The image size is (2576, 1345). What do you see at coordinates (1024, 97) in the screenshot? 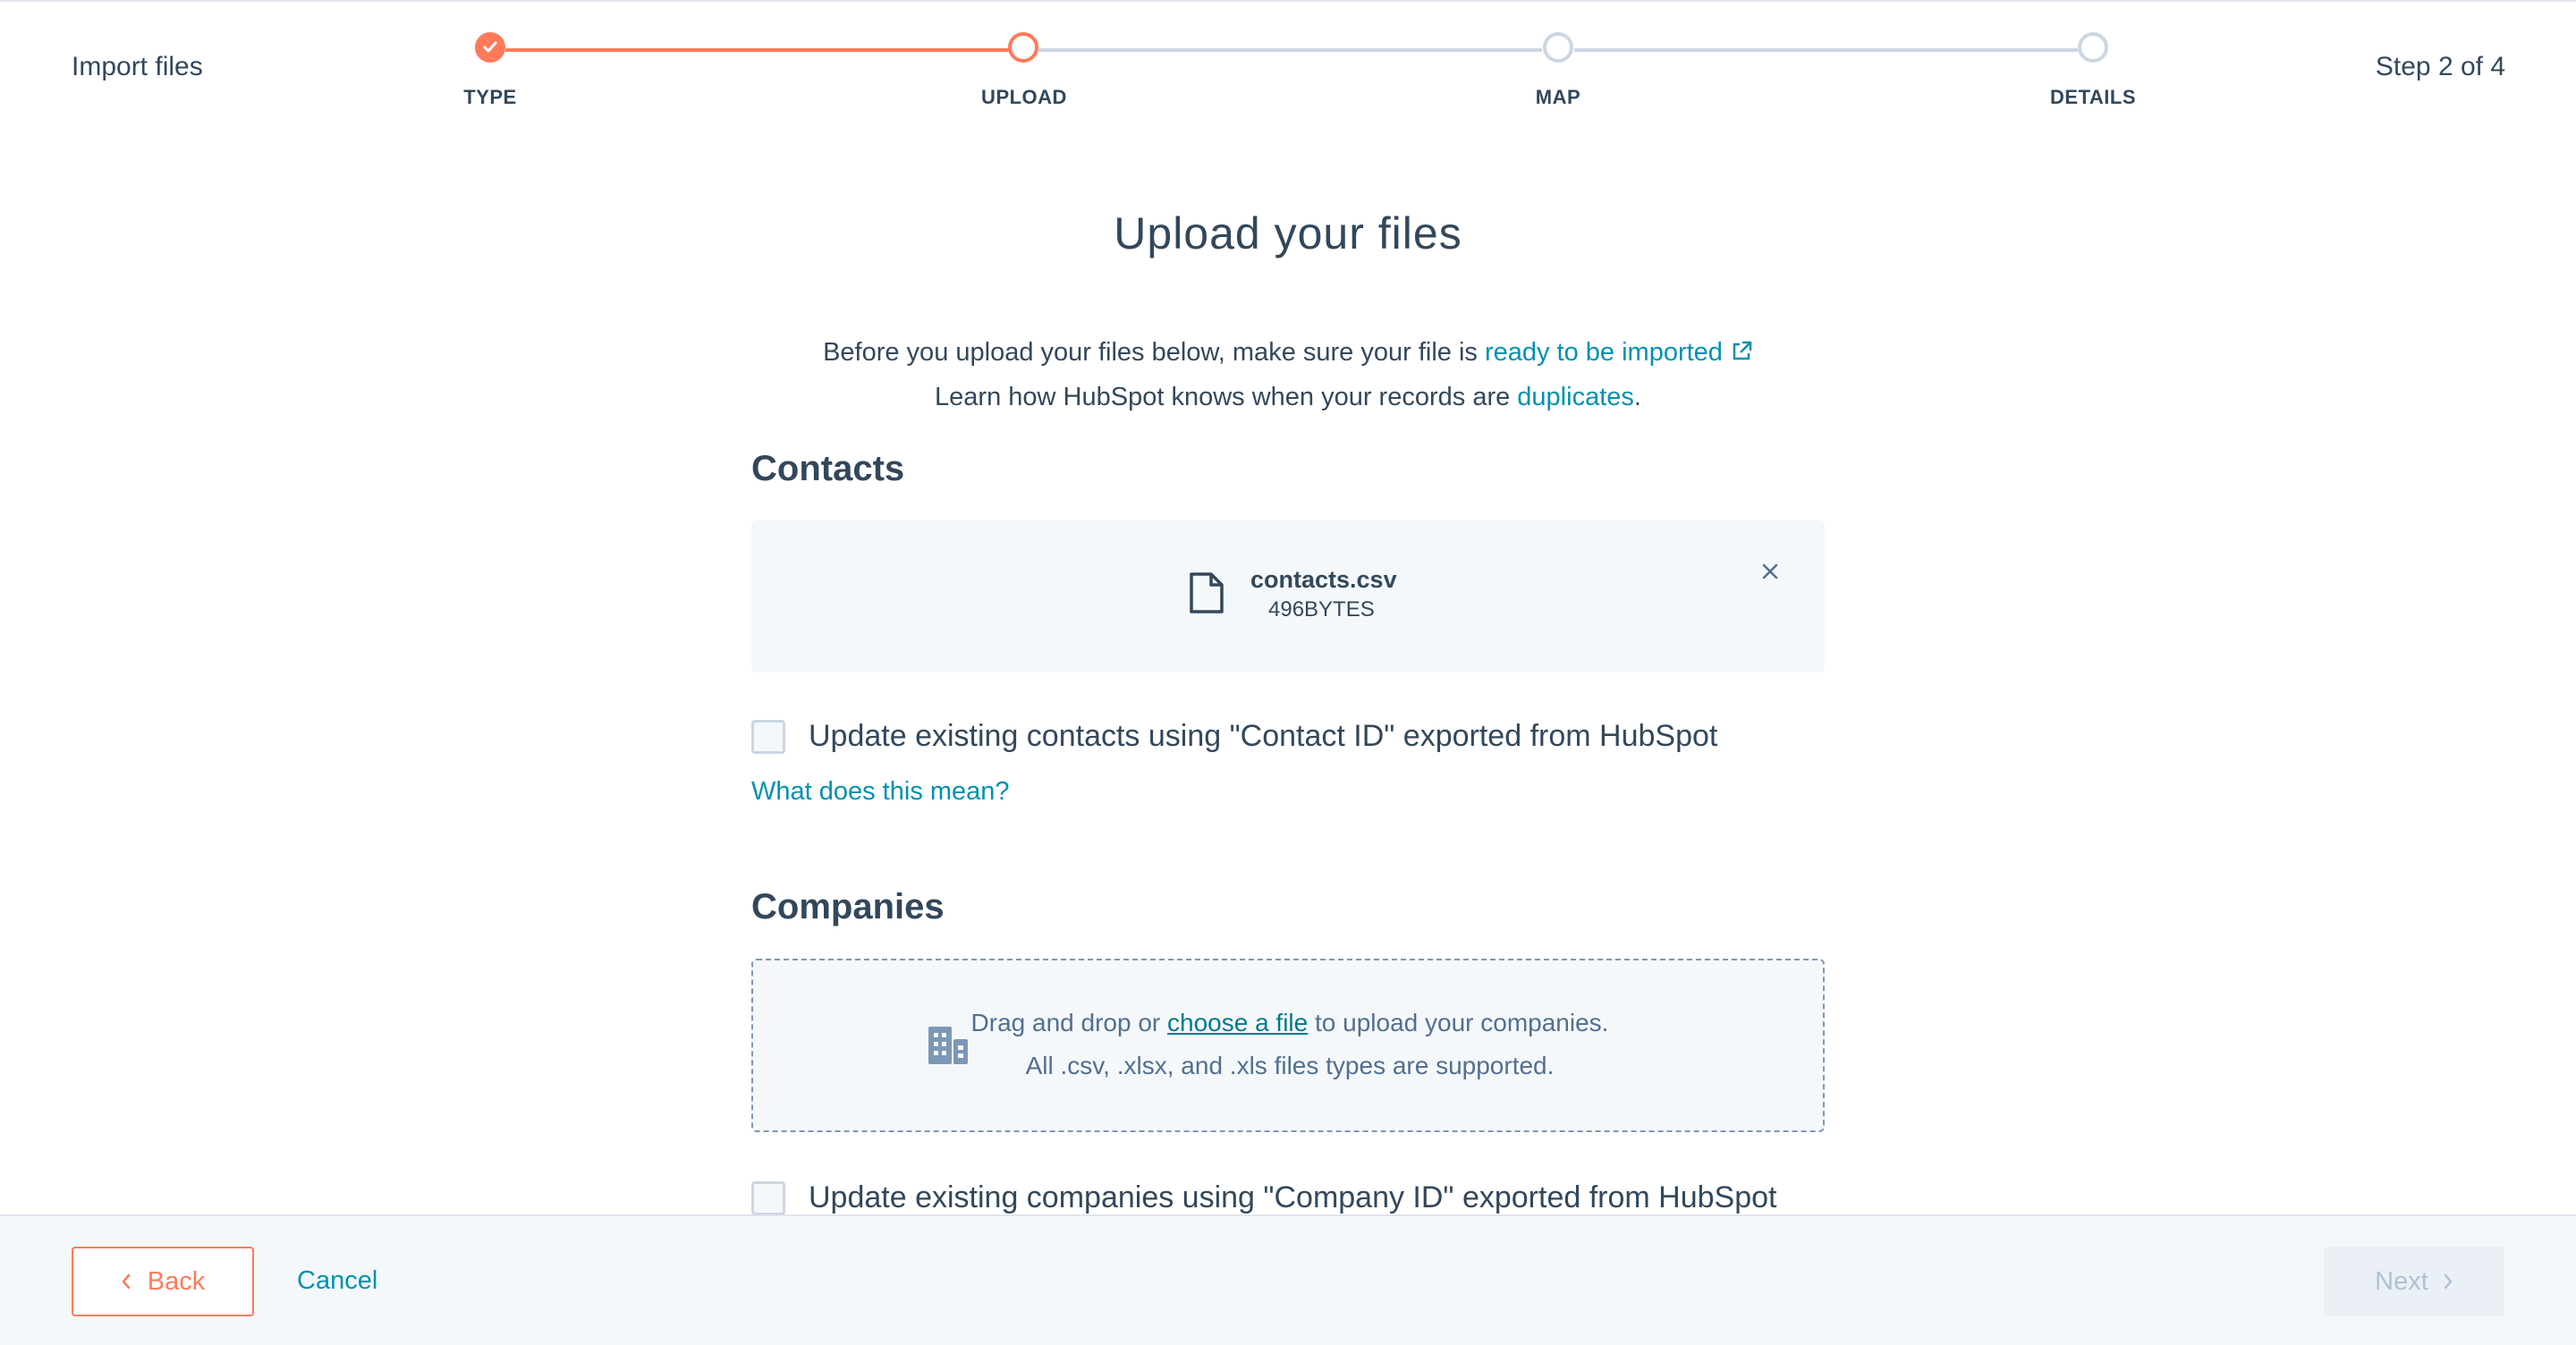
I see `step-label-upload: UPLOAD` at bounding box center [1024, 97].